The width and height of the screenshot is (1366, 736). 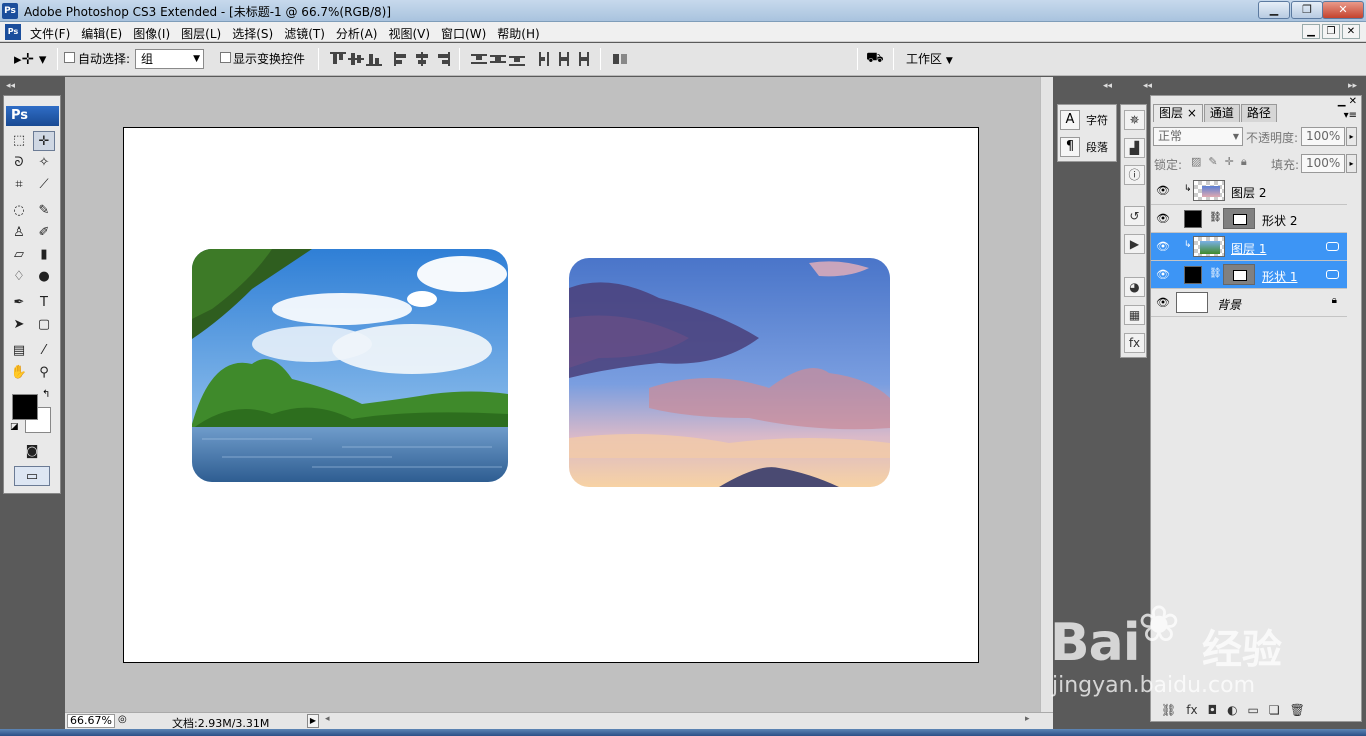 What do you see at coordinates (19, 185) in the screenshot?
I see `crop-tool-icon: ⌗` at bounding box center [19, 185].